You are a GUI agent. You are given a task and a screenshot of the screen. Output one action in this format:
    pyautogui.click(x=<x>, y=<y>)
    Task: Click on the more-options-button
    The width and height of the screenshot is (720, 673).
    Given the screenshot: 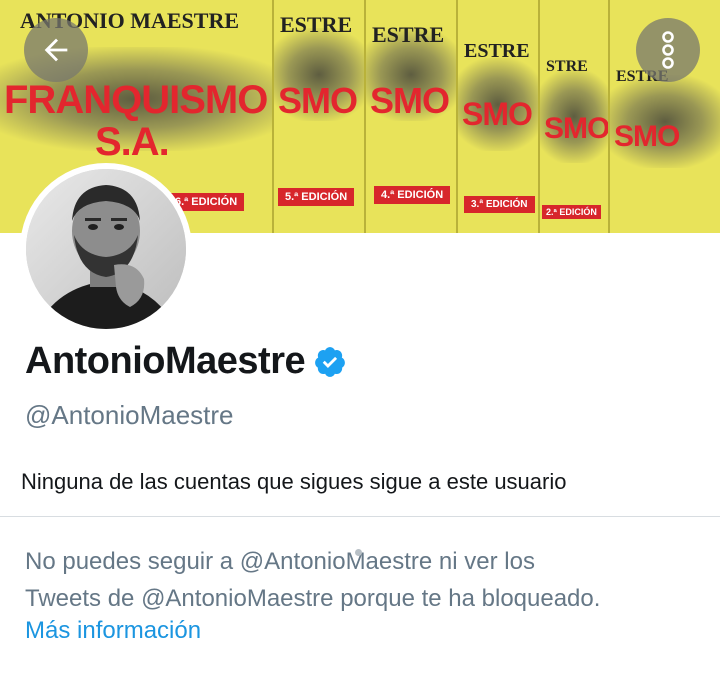 What is the action you would take?
    pyautogui.click(x=668, y=50)
    